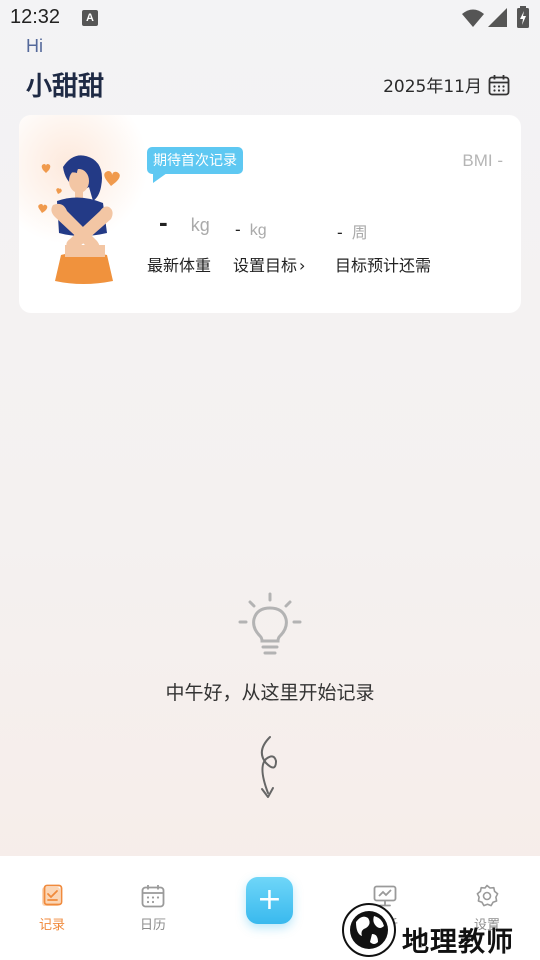  I want to click on watermark-text: 地理教师, so click(458, 942).